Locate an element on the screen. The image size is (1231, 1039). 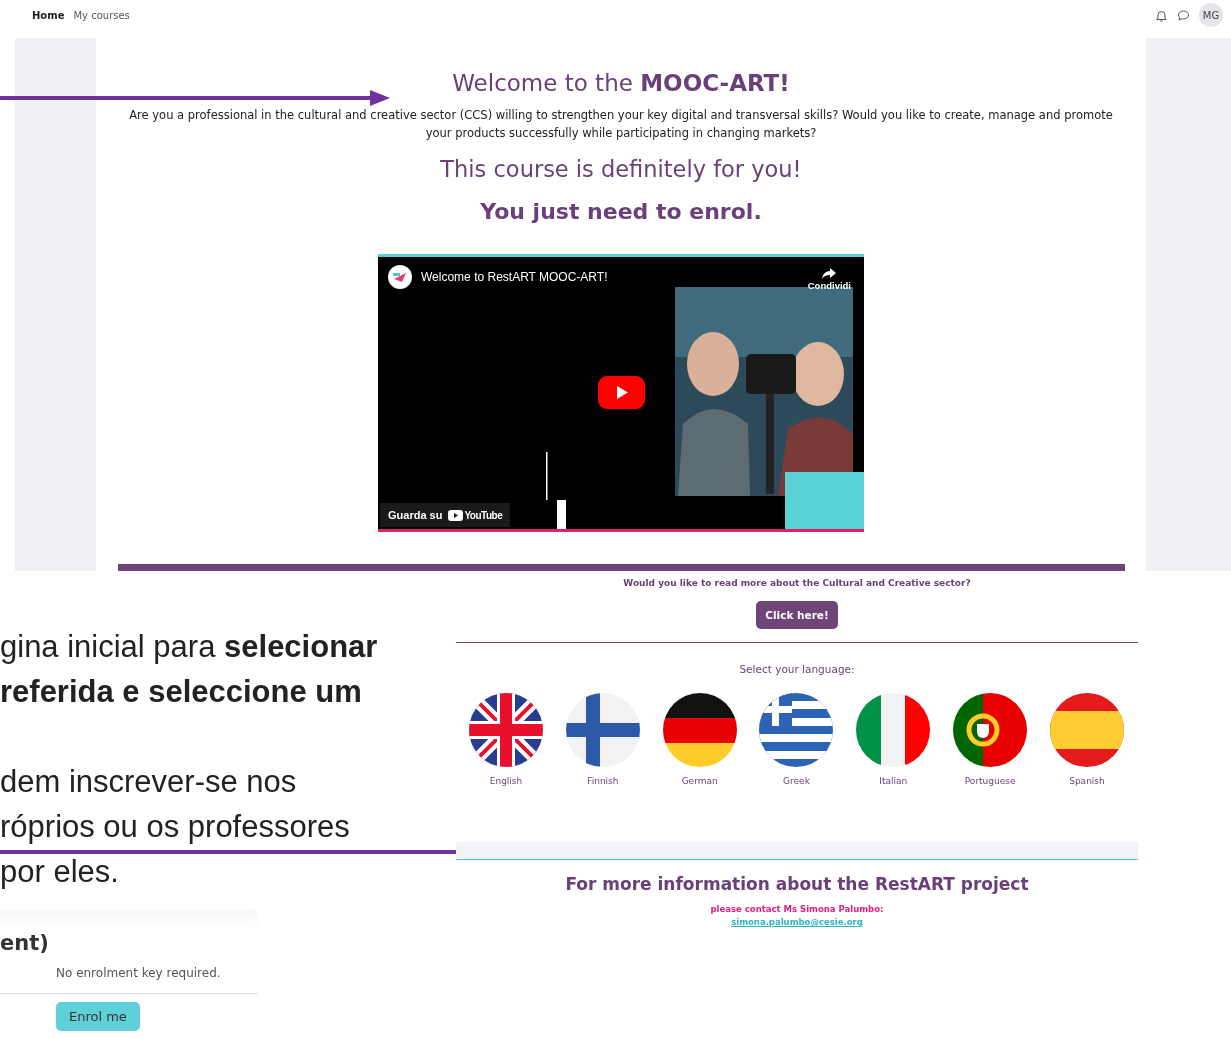
language-link: English is located at coordinates (506, 781).